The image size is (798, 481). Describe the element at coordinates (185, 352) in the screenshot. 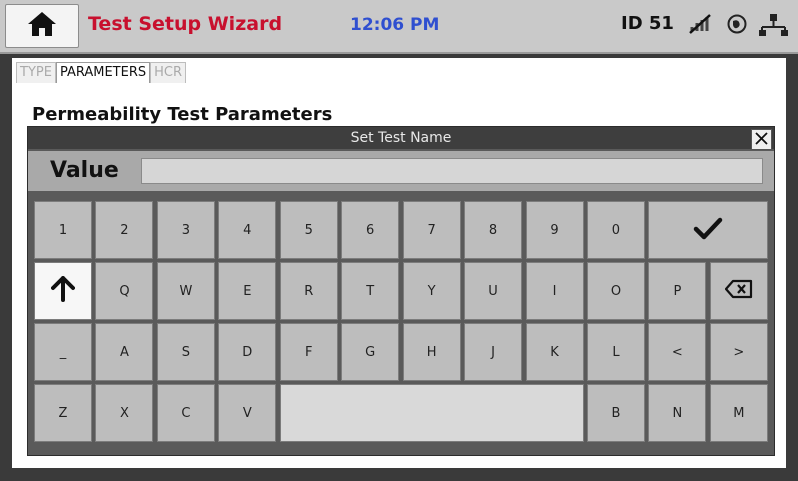

I see `key-s: S` at that location.